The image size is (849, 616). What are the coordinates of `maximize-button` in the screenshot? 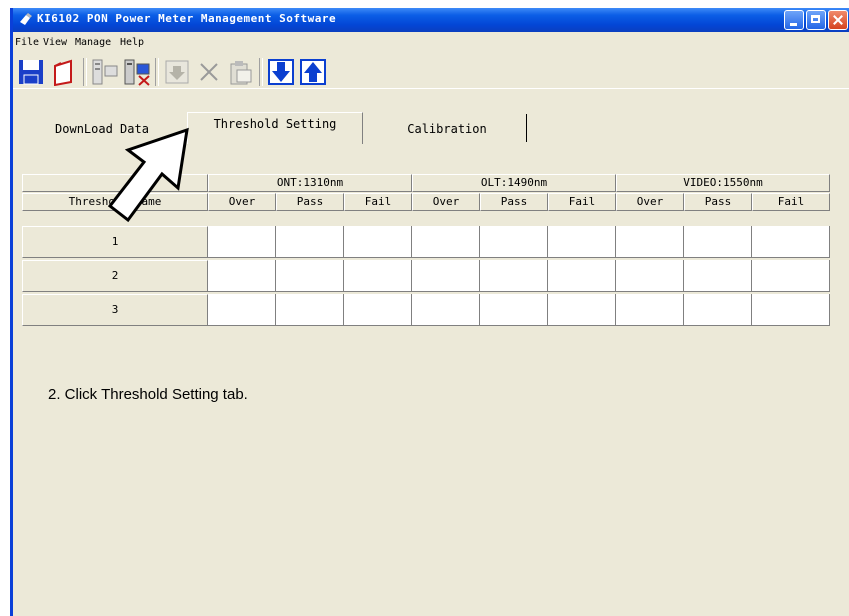 It's located at (816, 20).